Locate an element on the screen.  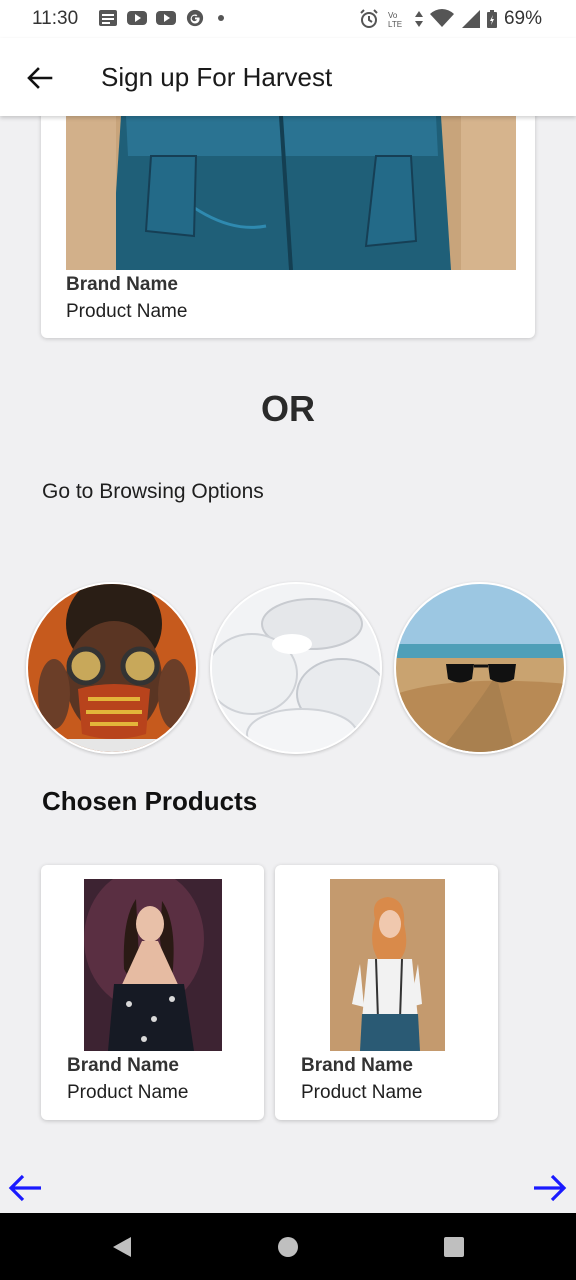
or-divider: OR is located at coordinates (288, 408).